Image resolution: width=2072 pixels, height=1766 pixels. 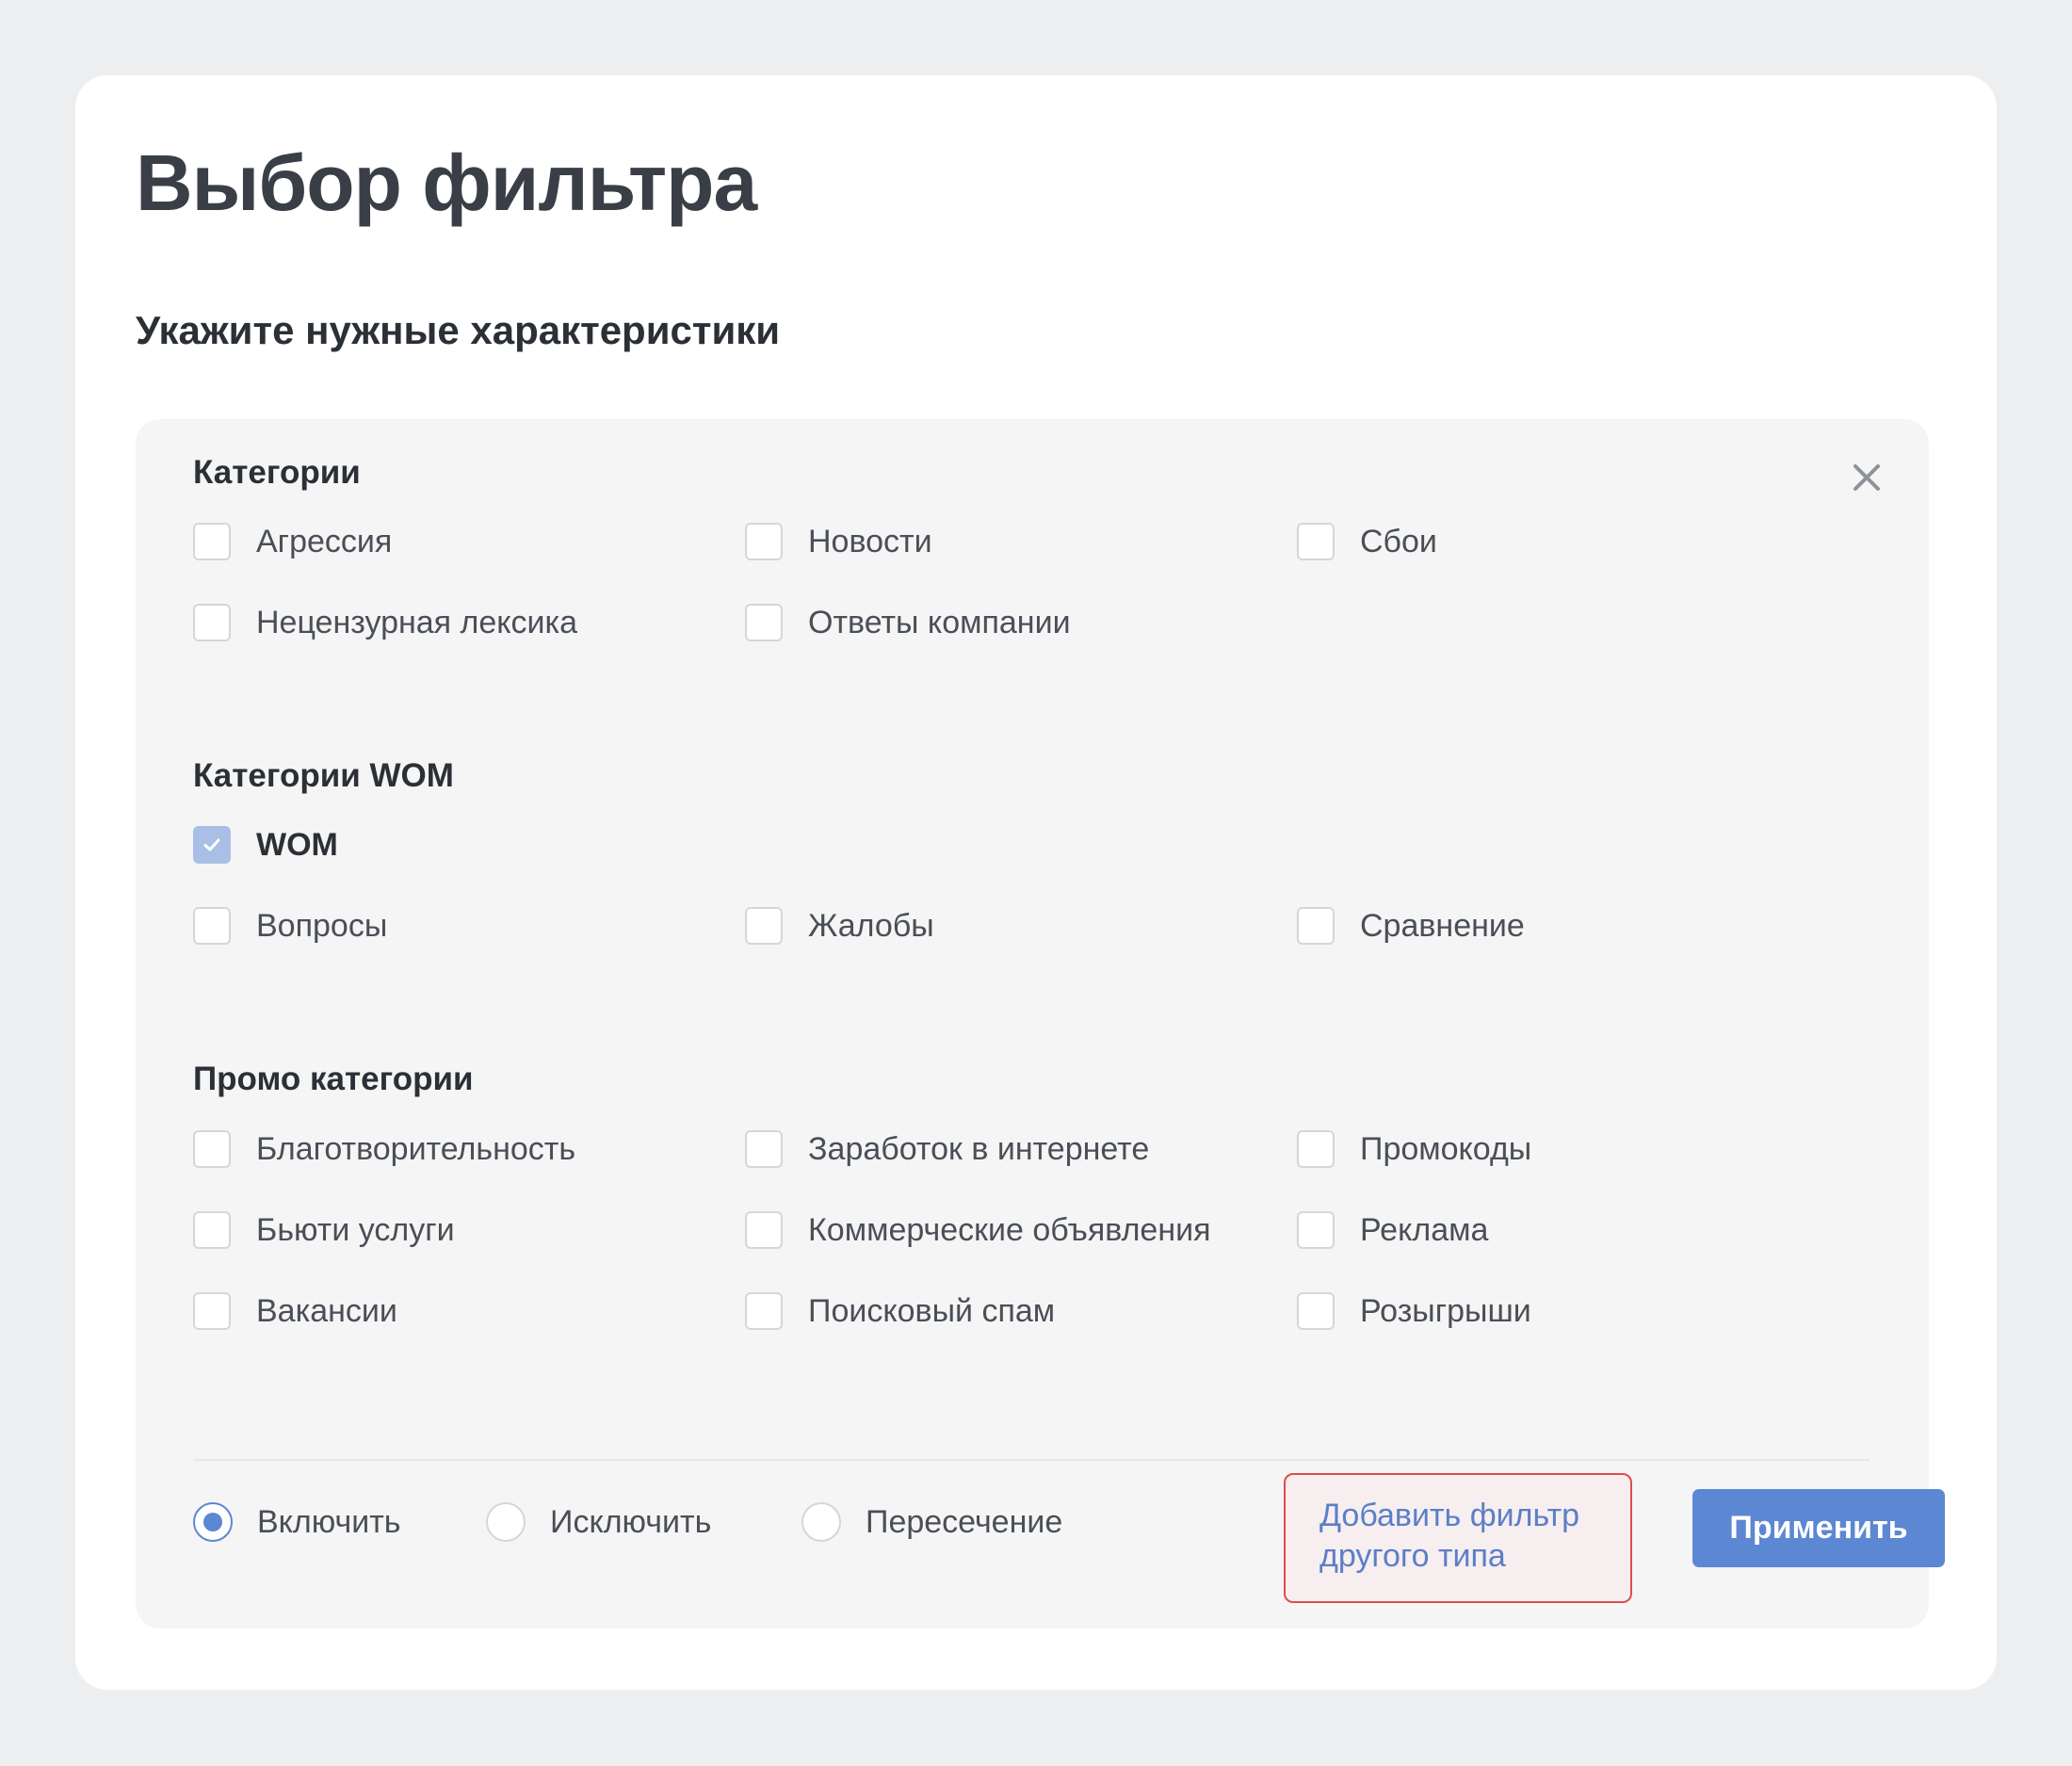 I want to click on check-icon, so click(x=211, y=844).